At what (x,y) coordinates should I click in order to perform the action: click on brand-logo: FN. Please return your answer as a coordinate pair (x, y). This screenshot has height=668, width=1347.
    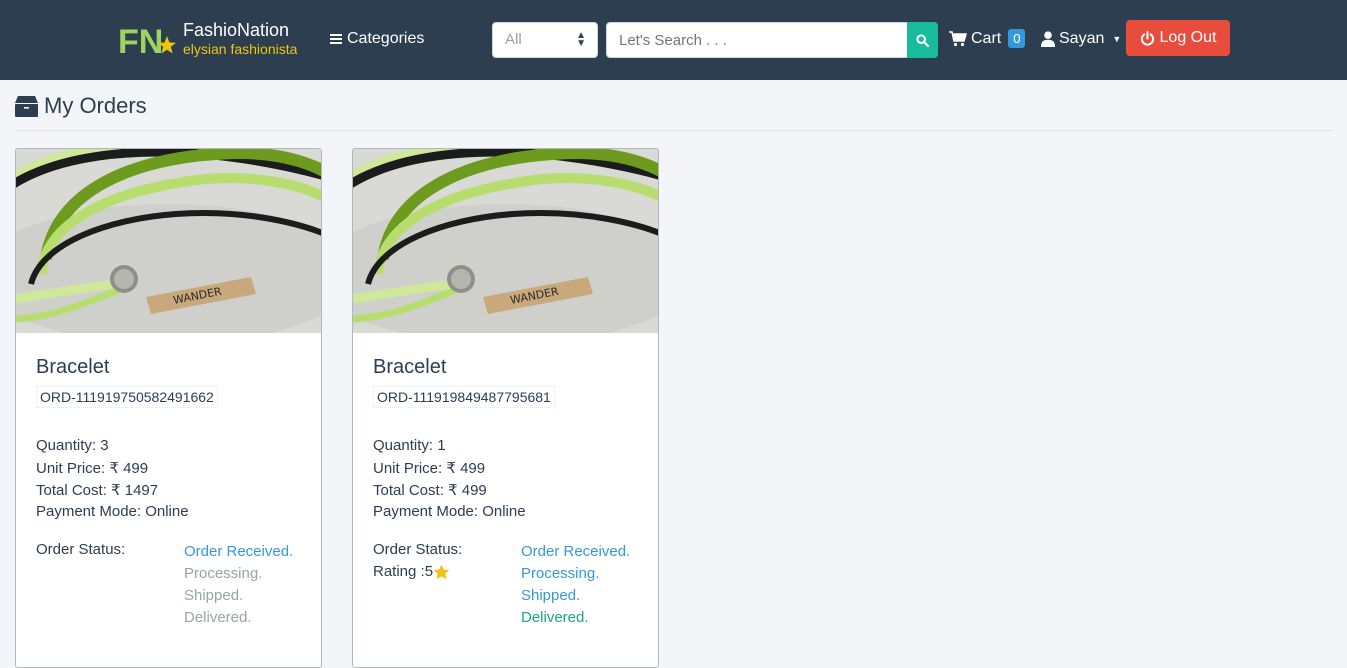
    Looking at the image, I should click on (148, 40).